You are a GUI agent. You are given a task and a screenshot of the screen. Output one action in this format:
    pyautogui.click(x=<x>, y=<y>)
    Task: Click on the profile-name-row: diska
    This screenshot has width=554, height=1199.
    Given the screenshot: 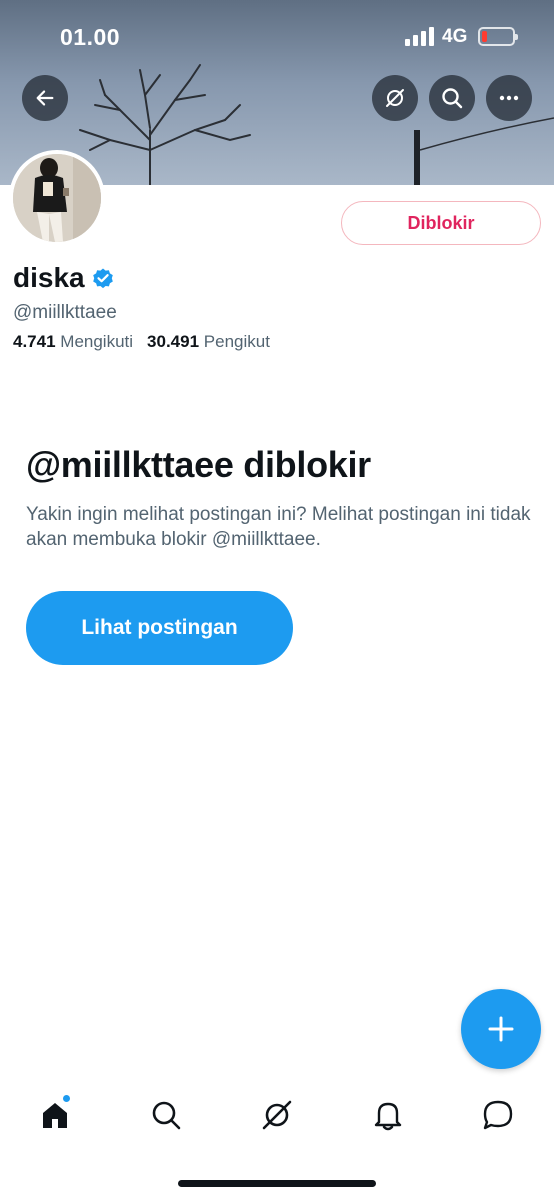 What is the action you would take?
    pyautogui.click(x=64, y=278)
    